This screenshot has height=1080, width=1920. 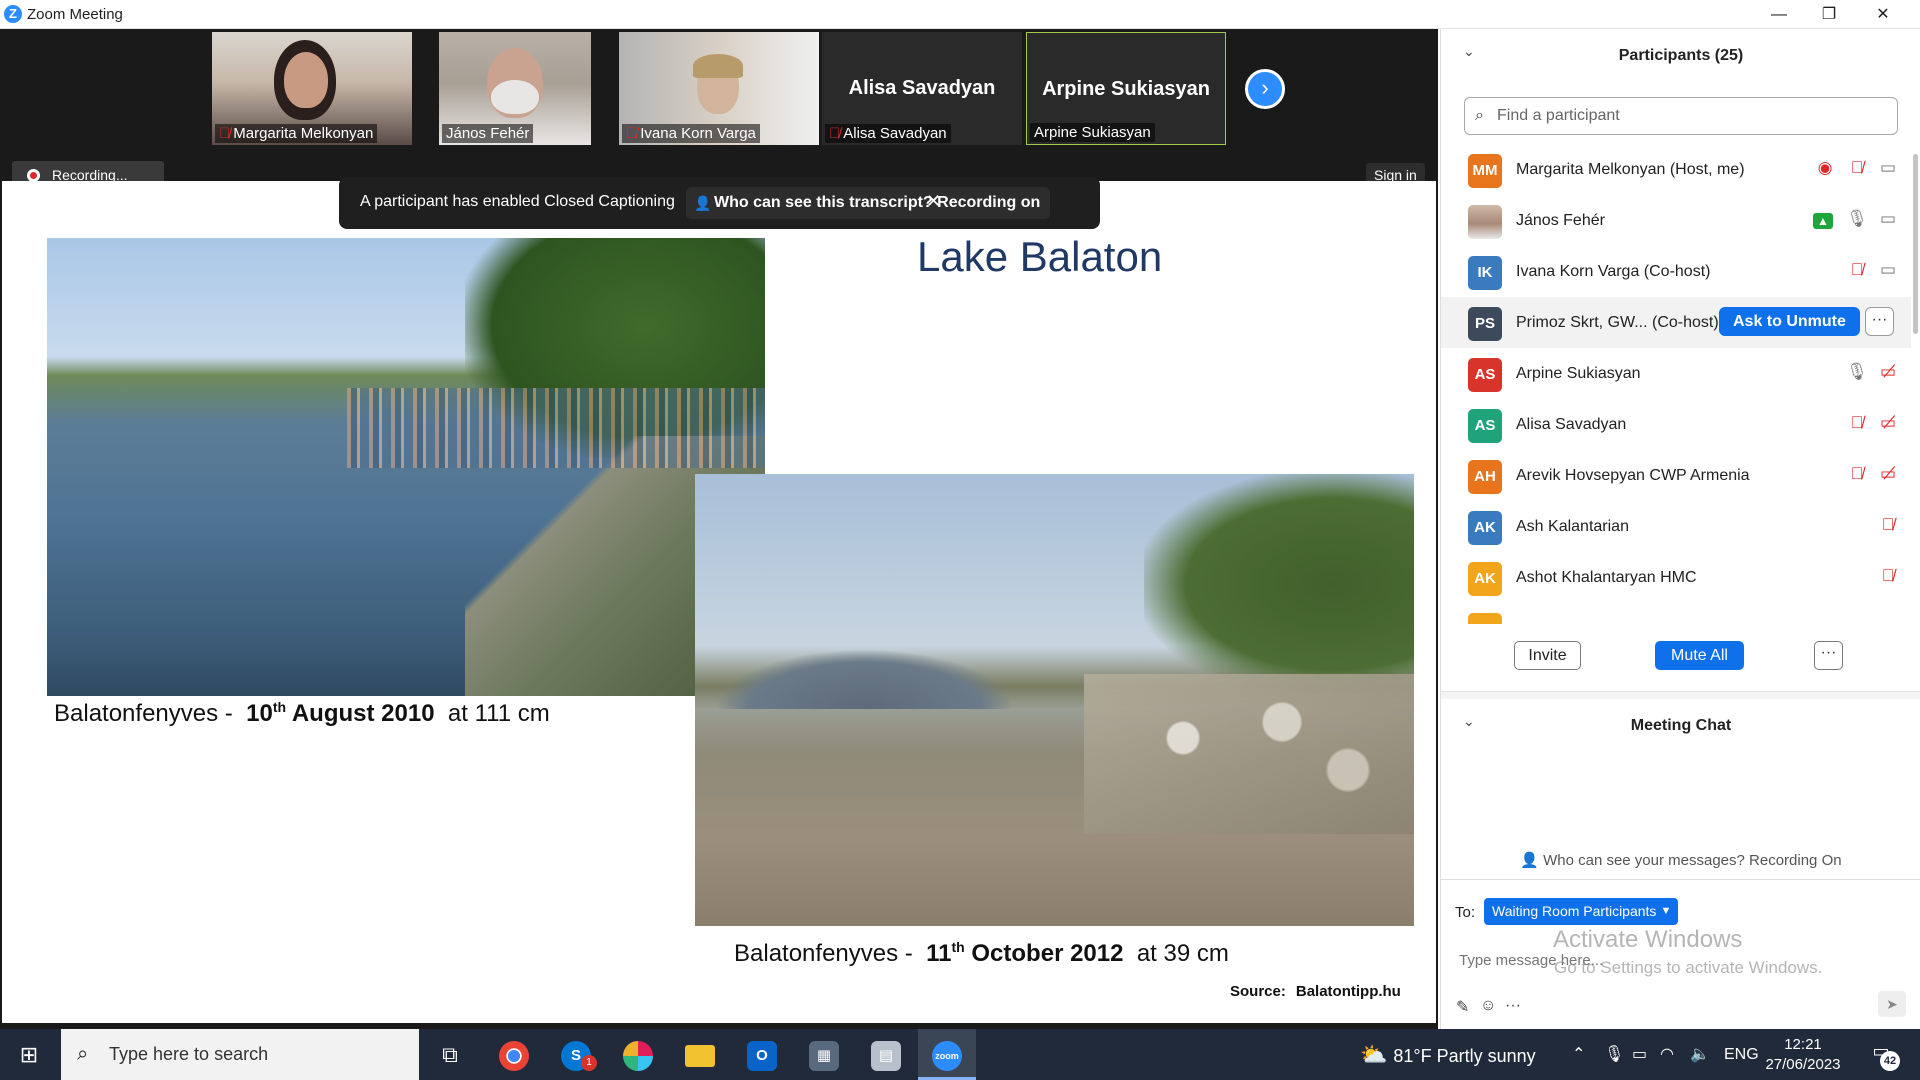 What do you see at coordinates (700, 1054) in the screenshot?
I see `file-explorer-icon` at bounding box center [700, 1054].